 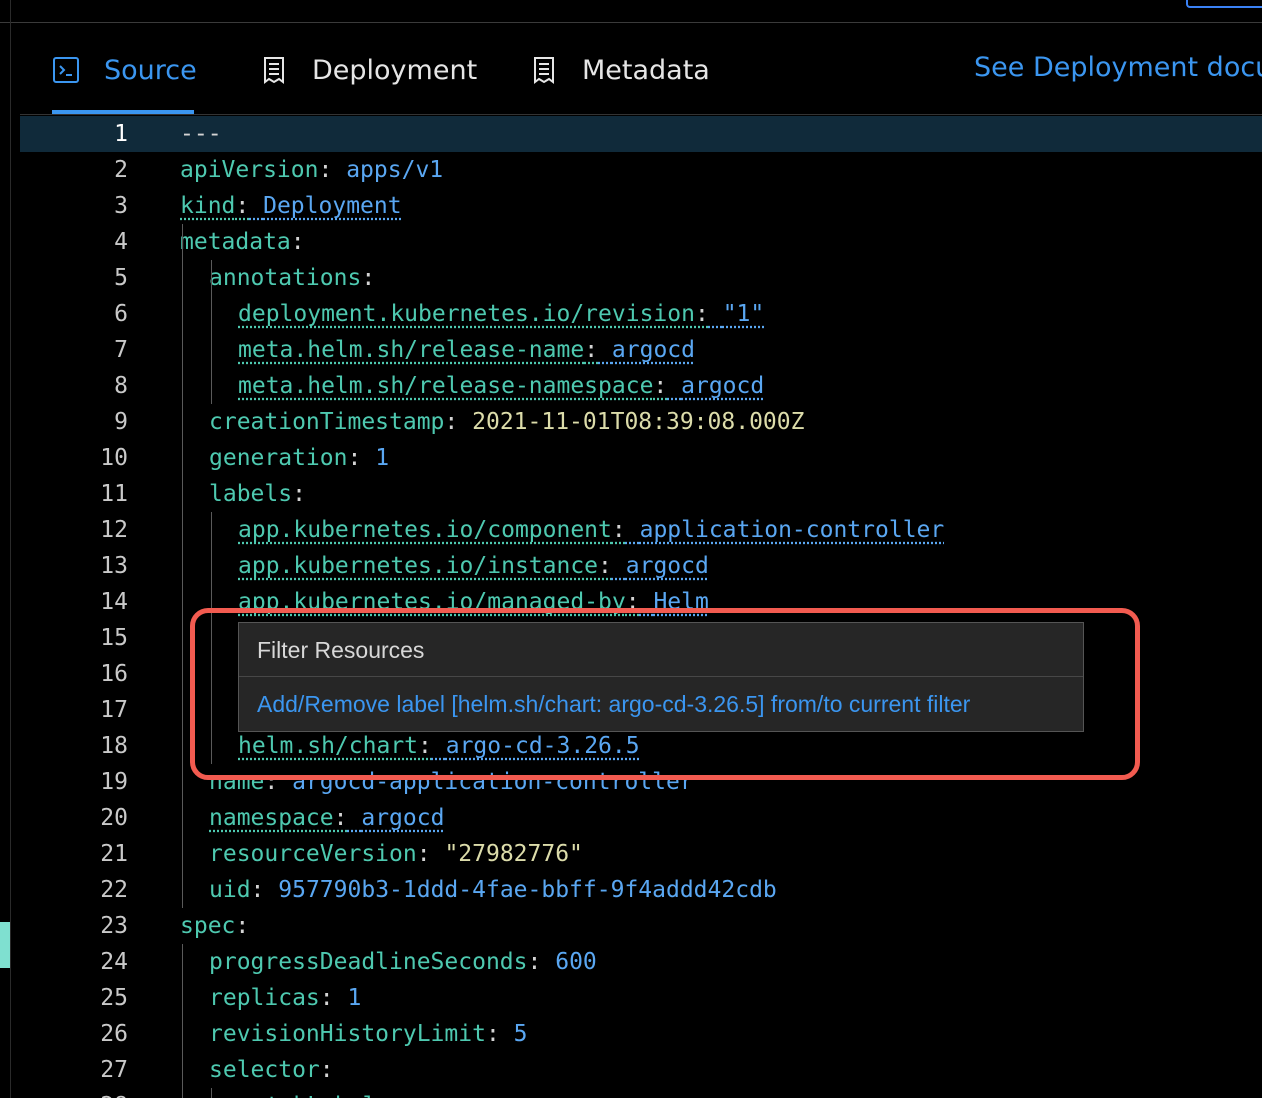 I want to click on line-code: revisionHistoryLimit: 5, so click(x=368, y=1034).